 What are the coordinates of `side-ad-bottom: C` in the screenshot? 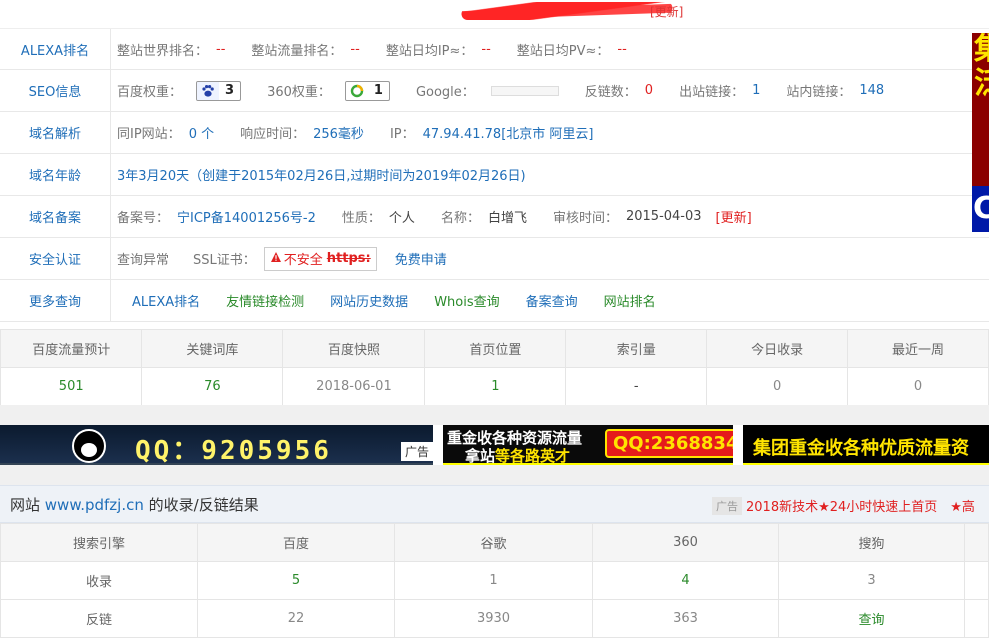 It's located at (980, 209).